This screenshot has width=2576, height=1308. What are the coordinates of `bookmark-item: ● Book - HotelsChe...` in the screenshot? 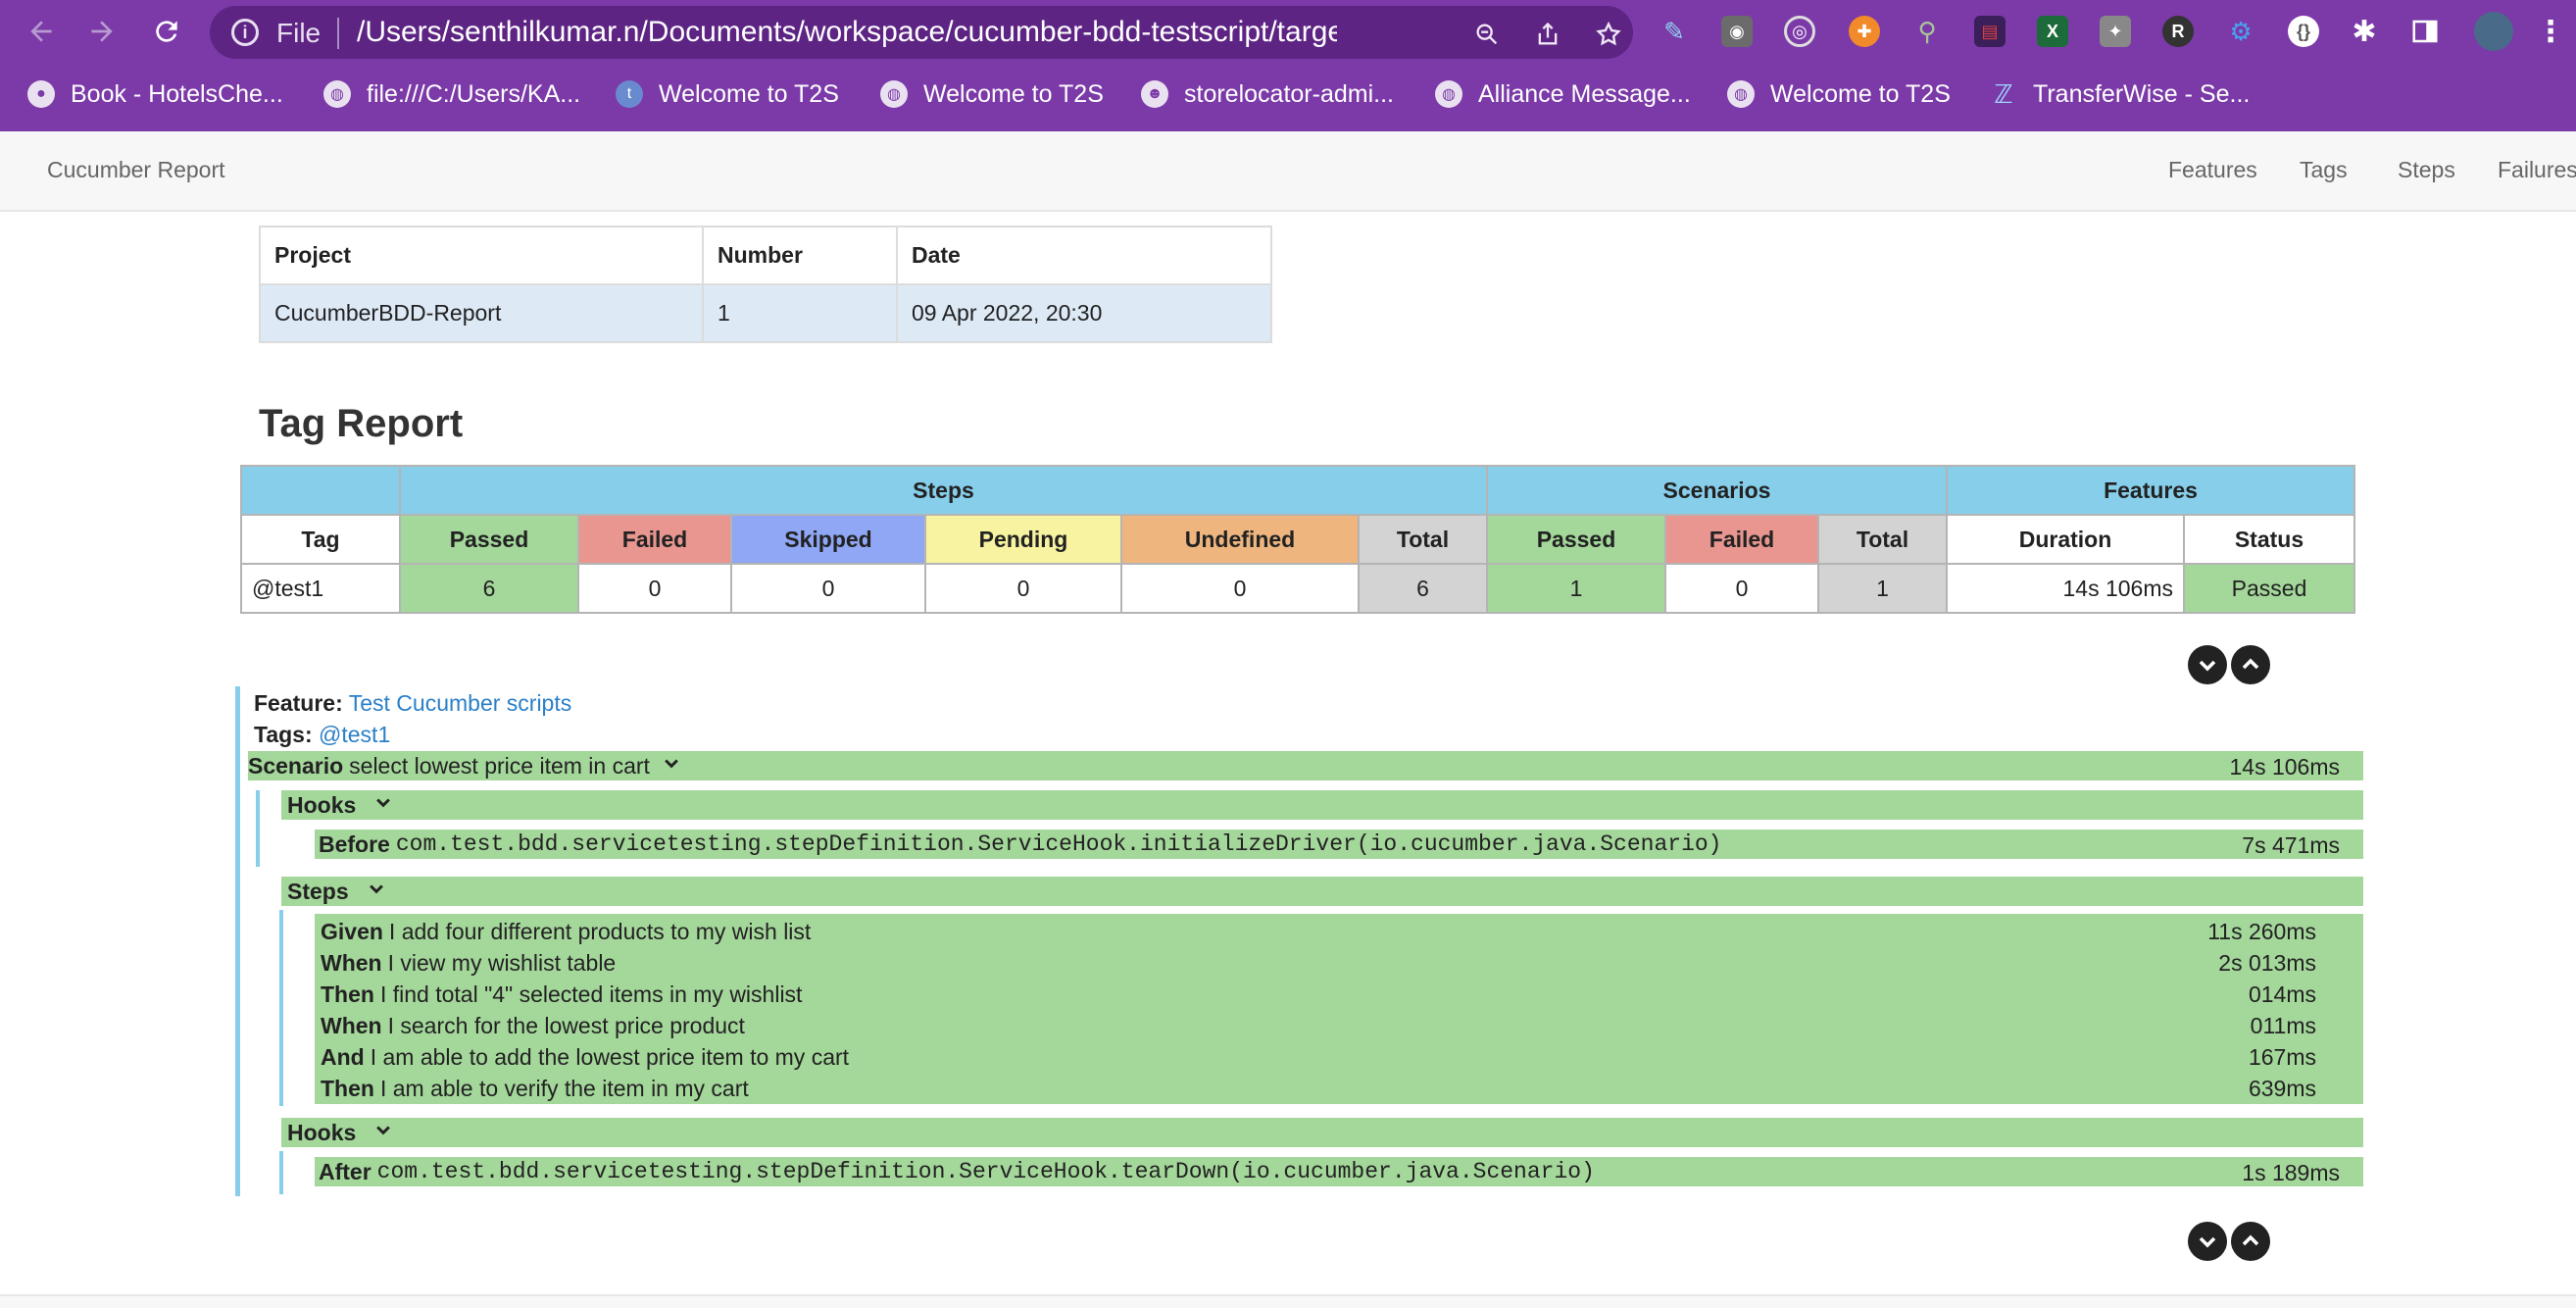 It's located at (155, 94).